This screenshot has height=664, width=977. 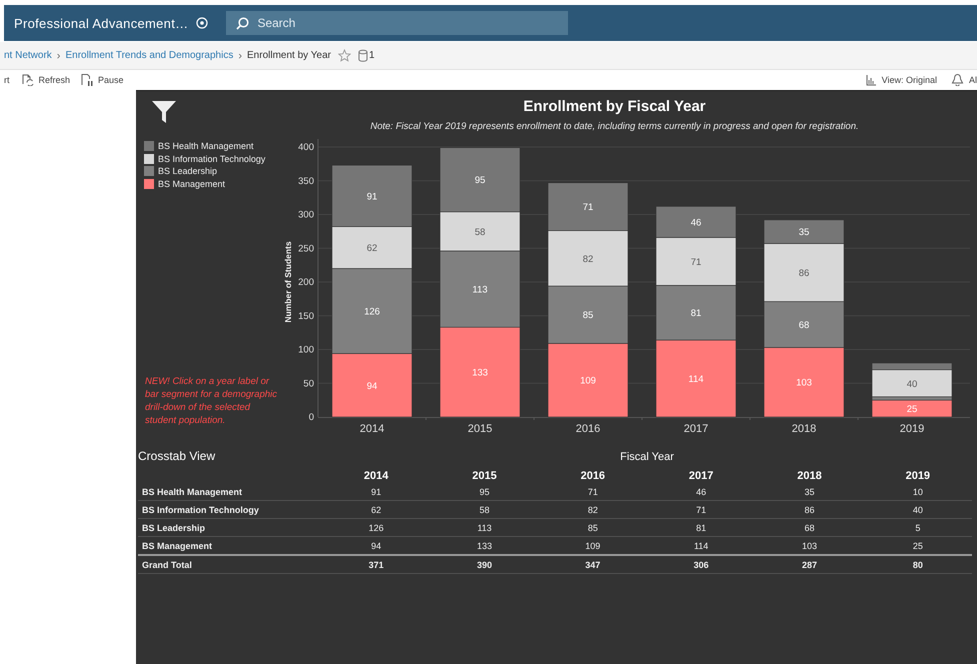 I want to click on row-header: BS Management, so click(x=230, y=545).